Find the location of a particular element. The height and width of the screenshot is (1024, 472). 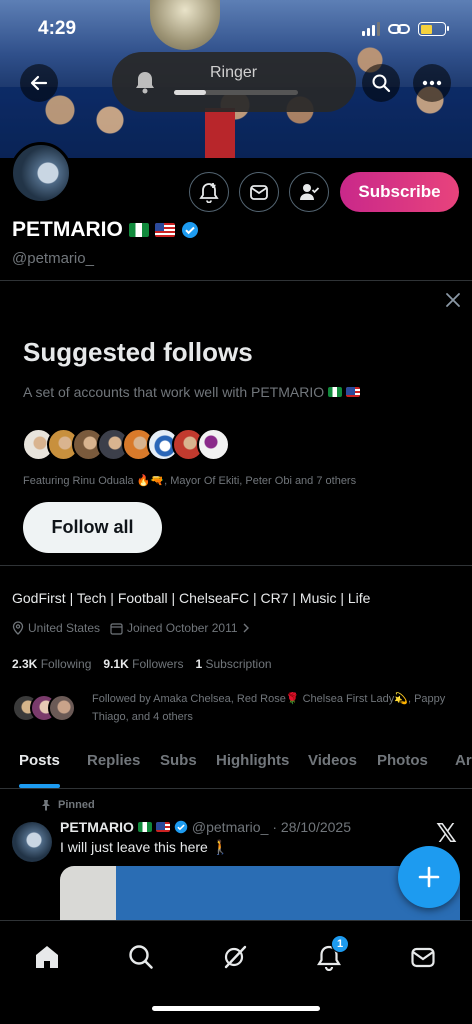

suggested-follows-title: Suggested follows is located at coordinates (138, 352).